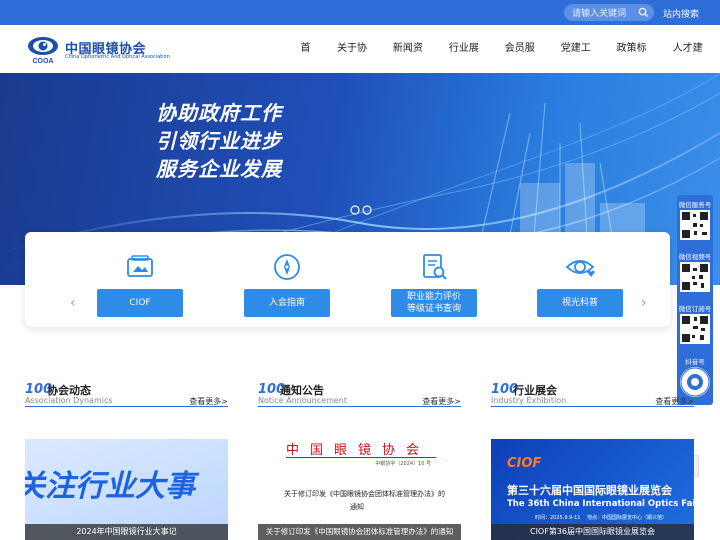 The width and height of the screenshot is (720, 540). I want to click on banner-slogan-3: 服务企业发展, so click(219, 169).